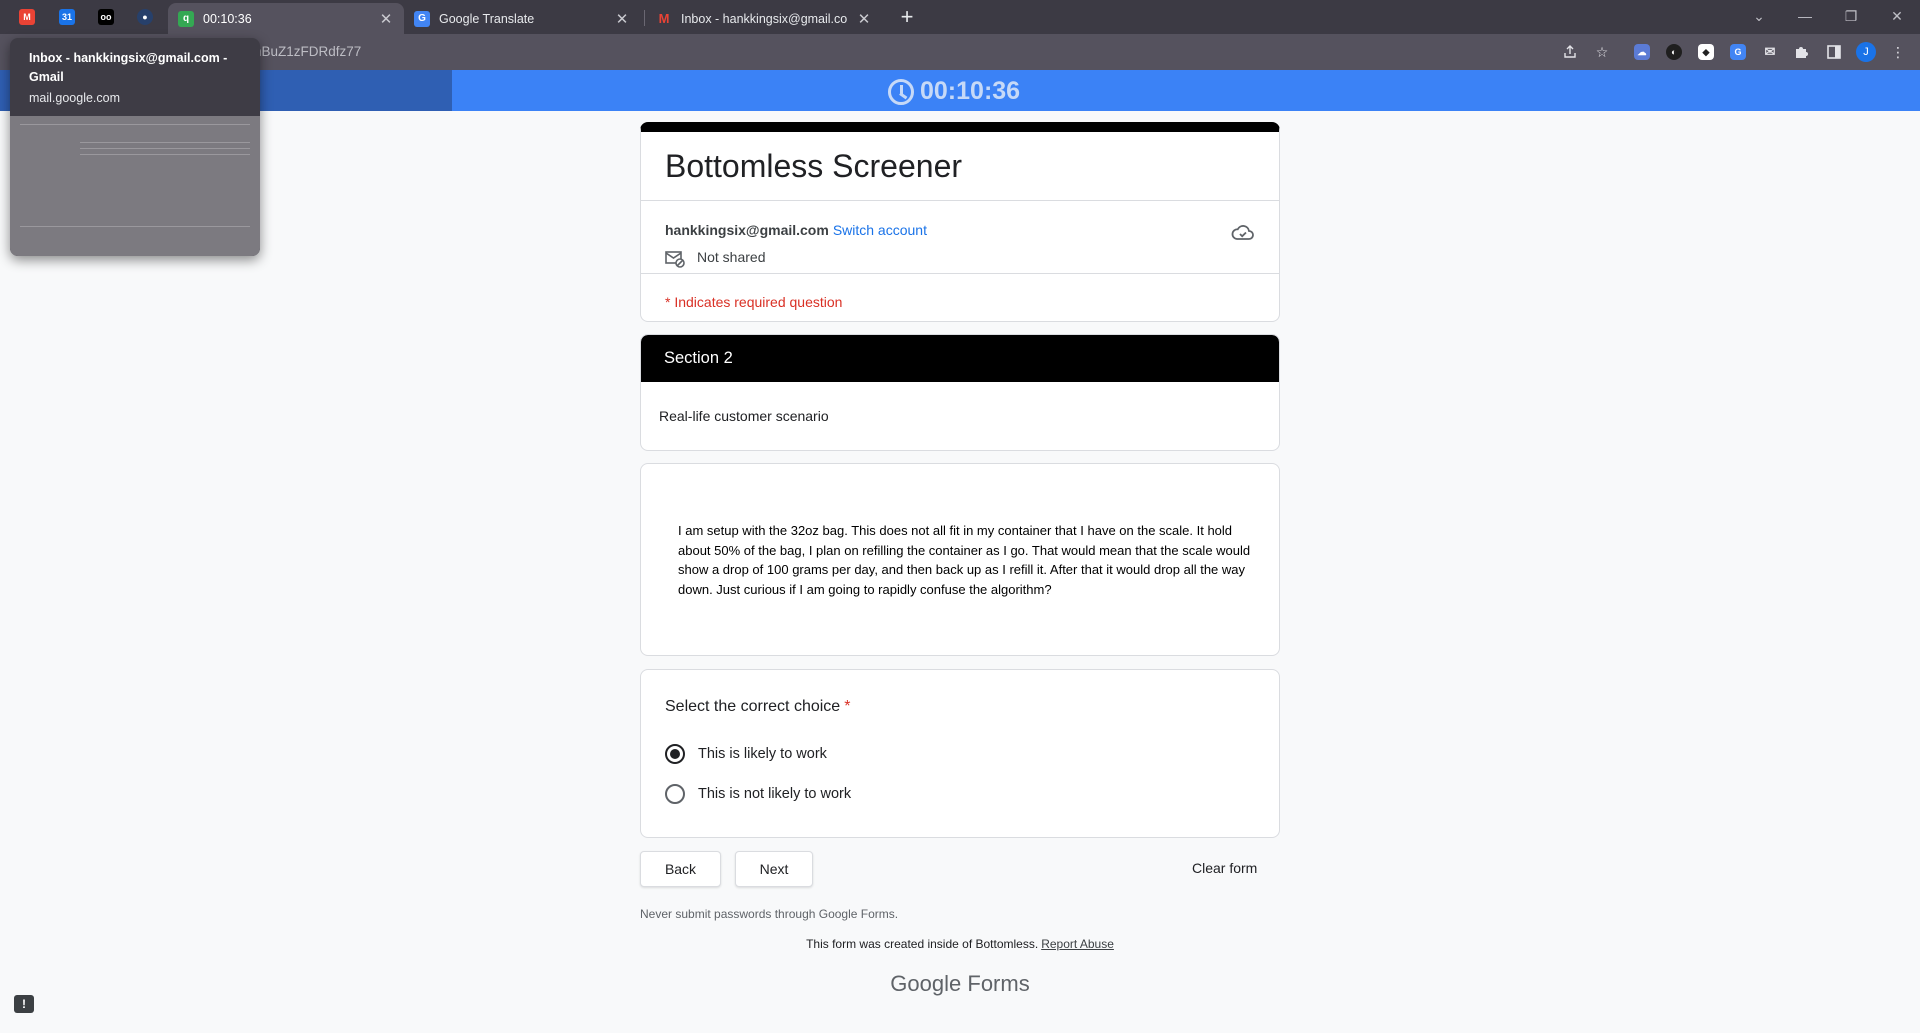  What do you see at coordinates (1866, 52) in the screenshot?
I see `profile-avatar: J` at bounding box center [1866, 52].